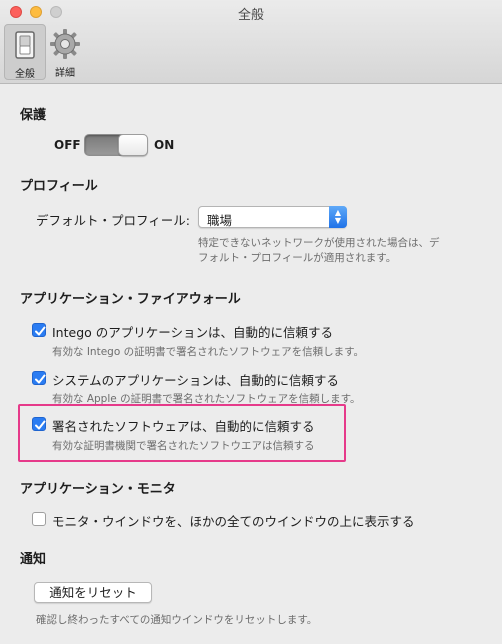 The height and width of the screenshot is (644, 502). I want to click on toolbar-detail-label: 詳細, so click(65, 73).